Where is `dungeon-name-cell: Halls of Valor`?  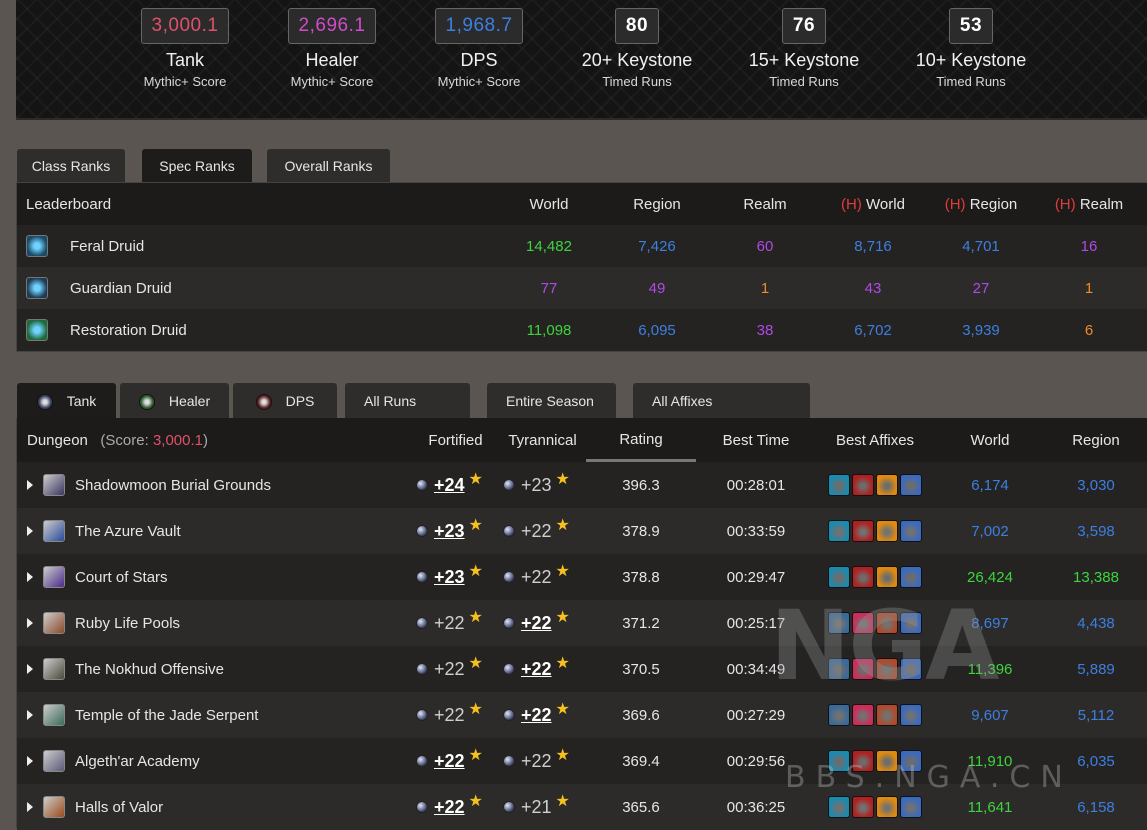 dungeon-name-cell: Halls of Valor is located at coordinates (214, 807).